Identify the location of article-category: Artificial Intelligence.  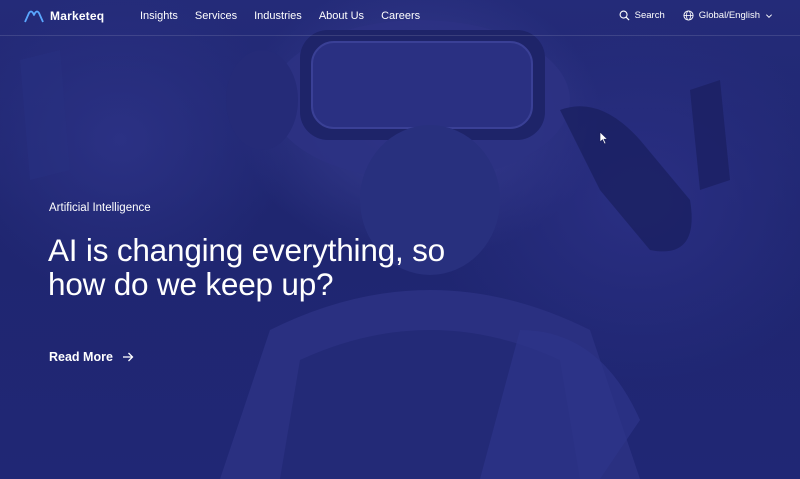
(100, 208).